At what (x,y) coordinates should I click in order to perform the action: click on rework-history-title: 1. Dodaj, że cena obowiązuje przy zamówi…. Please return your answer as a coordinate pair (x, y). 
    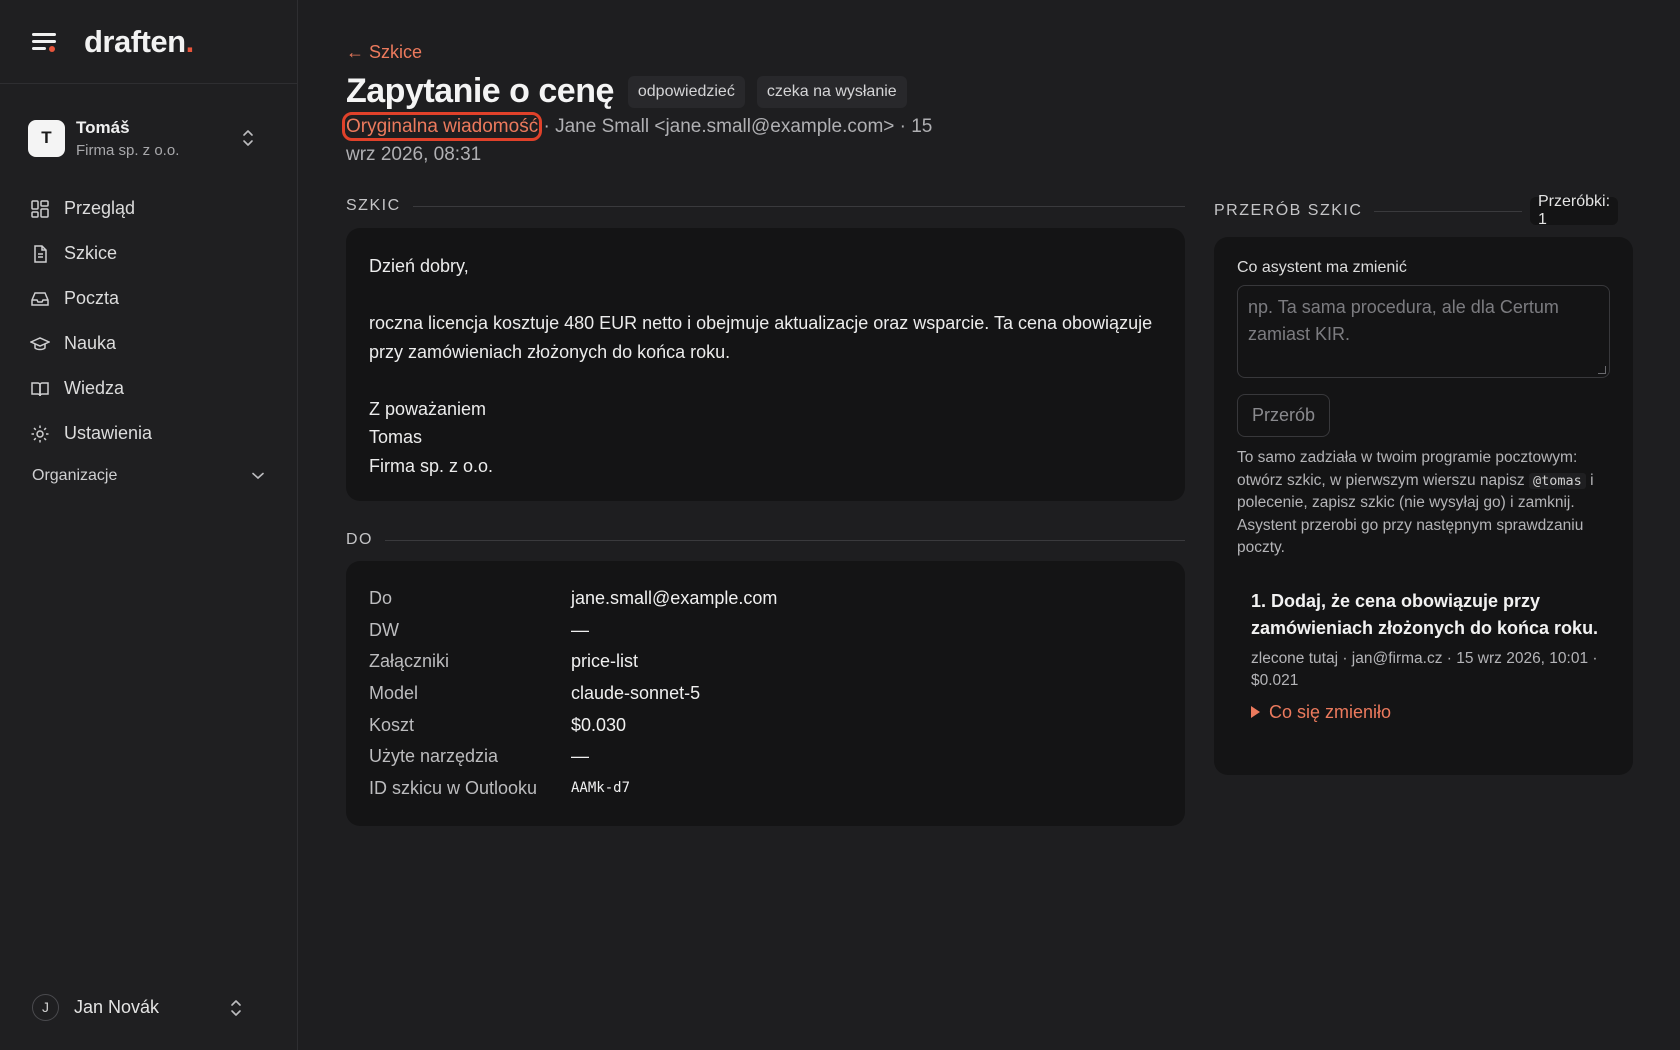
    Looking at the image, I should click on (1425, 614).